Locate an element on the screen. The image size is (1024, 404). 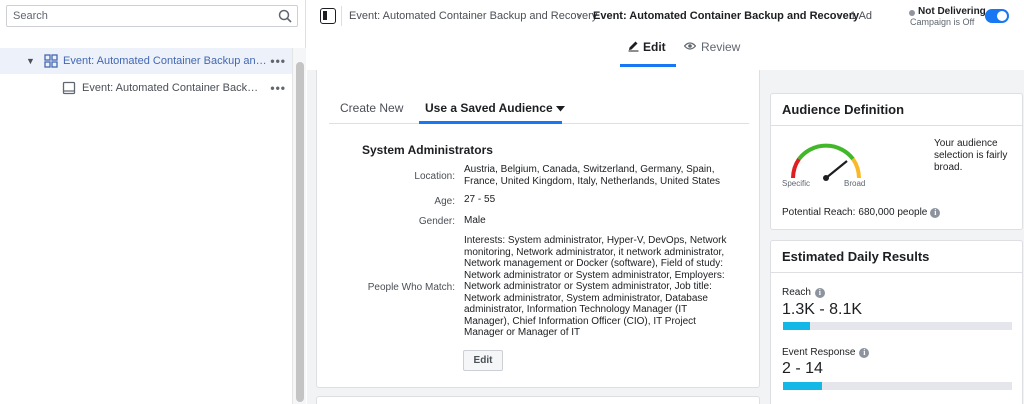
gender-value: Male is located at coordinates (475, 220).